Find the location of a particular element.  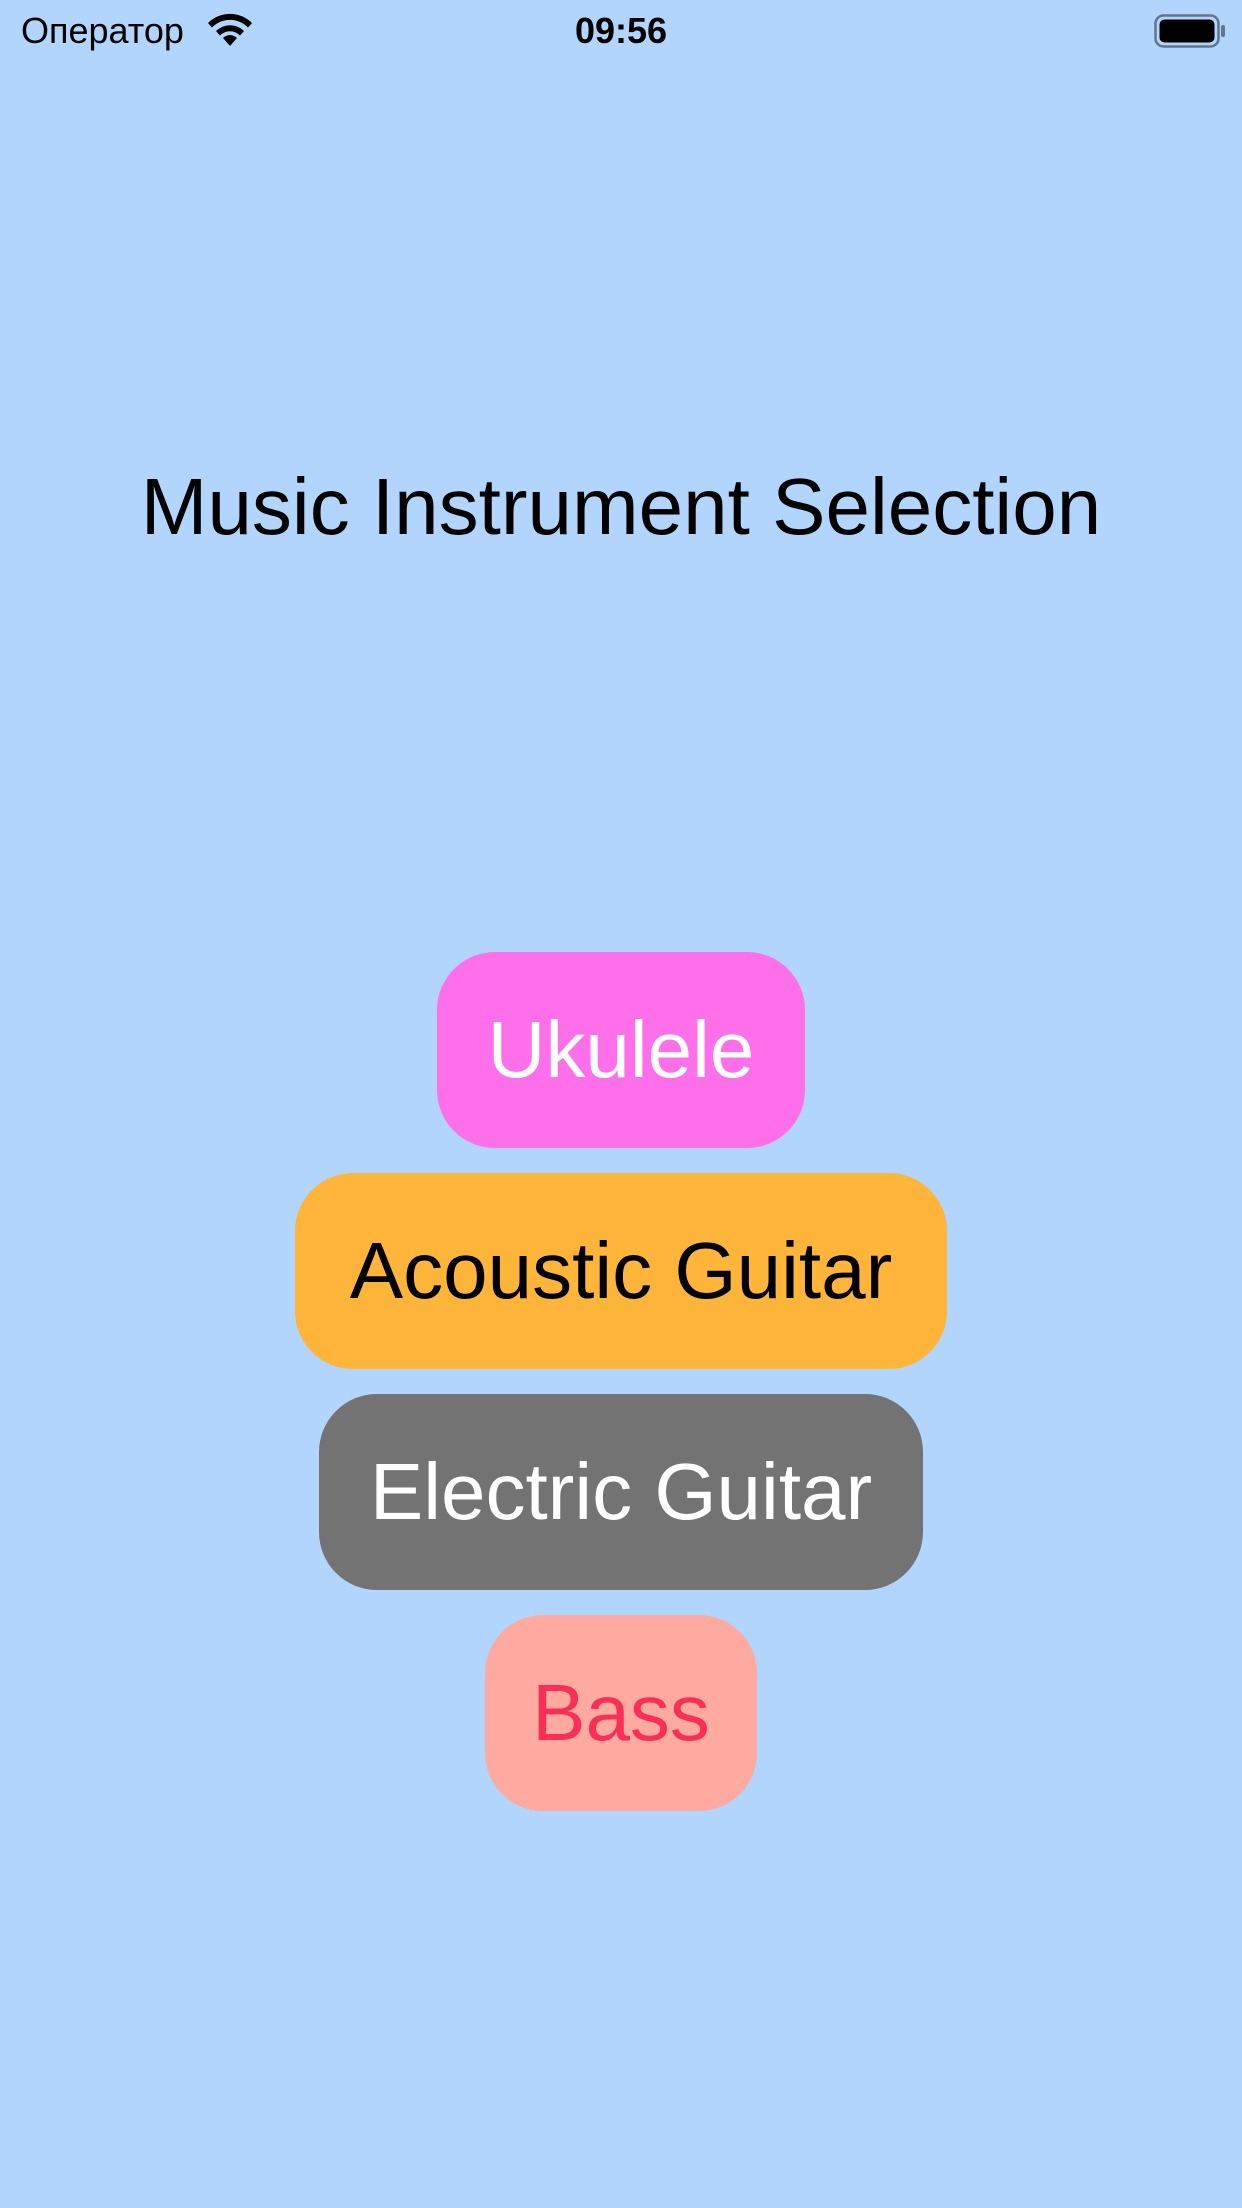

electric-guitar-button: Electric Guitar is located at coordinates (621, 1492).